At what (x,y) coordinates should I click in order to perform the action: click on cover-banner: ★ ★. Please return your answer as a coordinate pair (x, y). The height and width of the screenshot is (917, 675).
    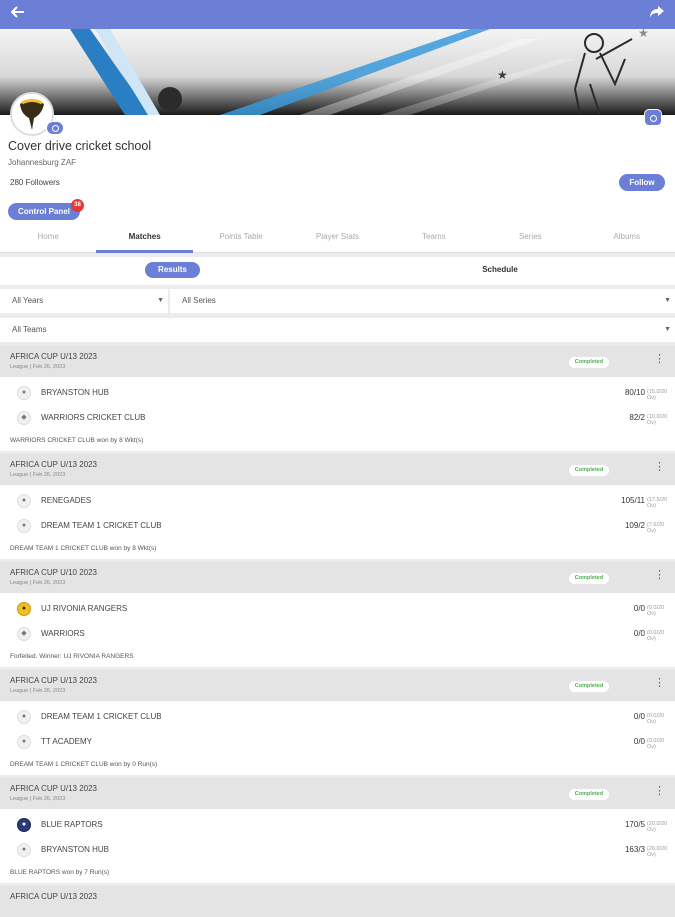
    Looking at the image, I should click on (337, 72).